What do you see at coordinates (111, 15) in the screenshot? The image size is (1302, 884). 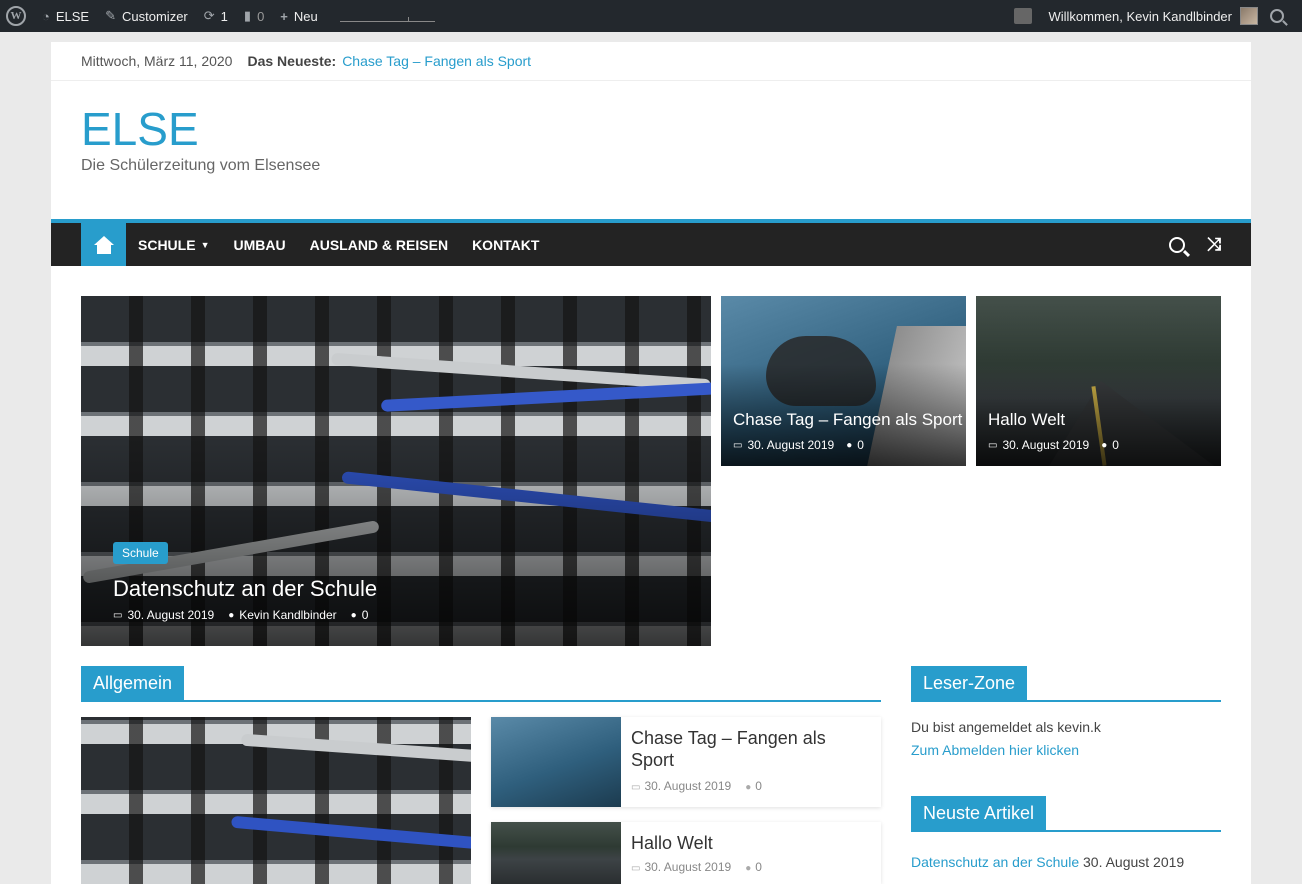 I see `brush-icon: ✎` at bounding box center [111, 15].